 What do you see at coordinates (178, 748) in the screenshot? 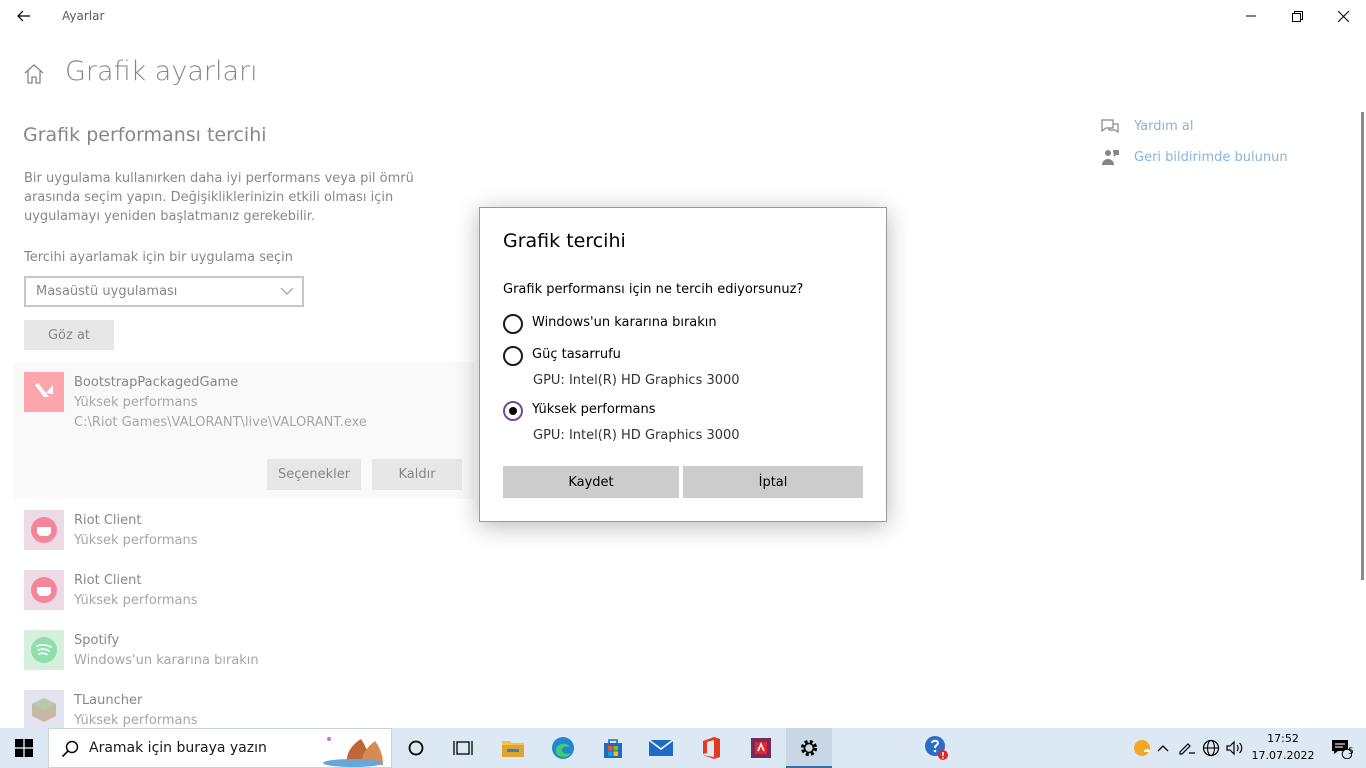
I see `search-placeholder: Aramak için buraya yazın` at bounding box center [178, 748].